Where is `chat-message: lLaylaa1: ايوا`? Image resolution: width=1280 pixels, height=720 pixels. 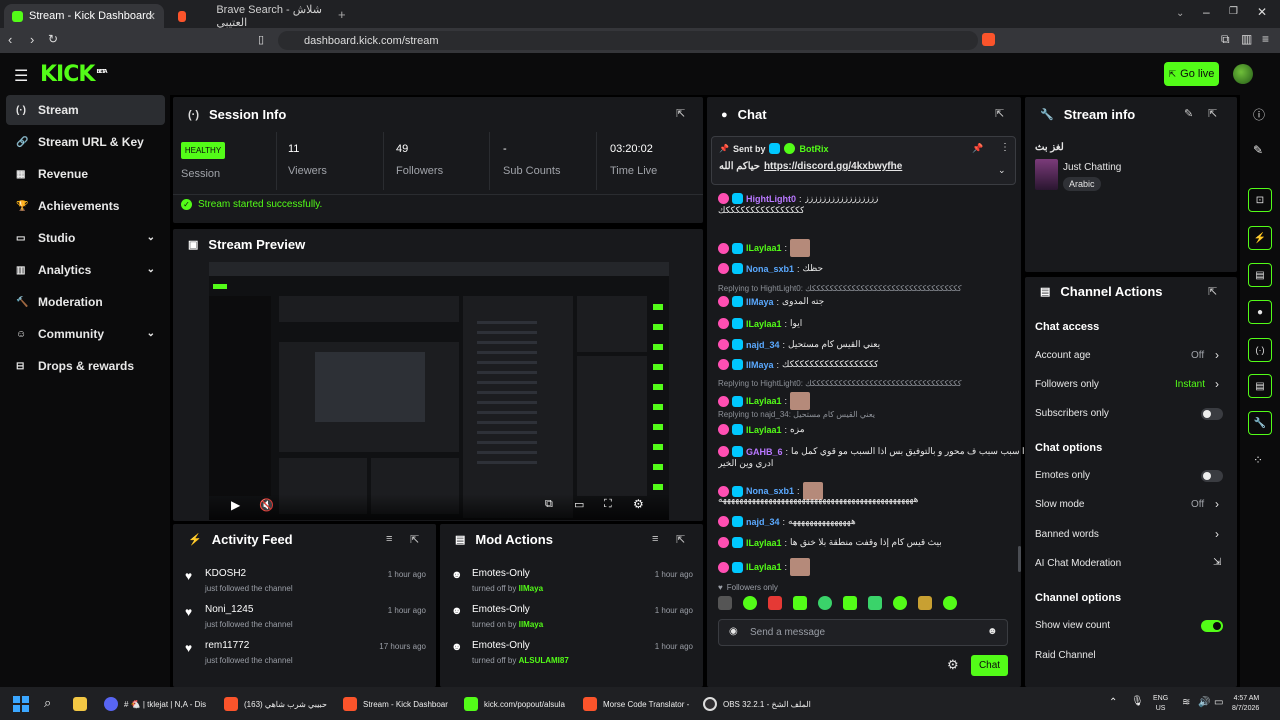
chat-message: lLaylaa1: ايوا is located at coordinates (760, 323).